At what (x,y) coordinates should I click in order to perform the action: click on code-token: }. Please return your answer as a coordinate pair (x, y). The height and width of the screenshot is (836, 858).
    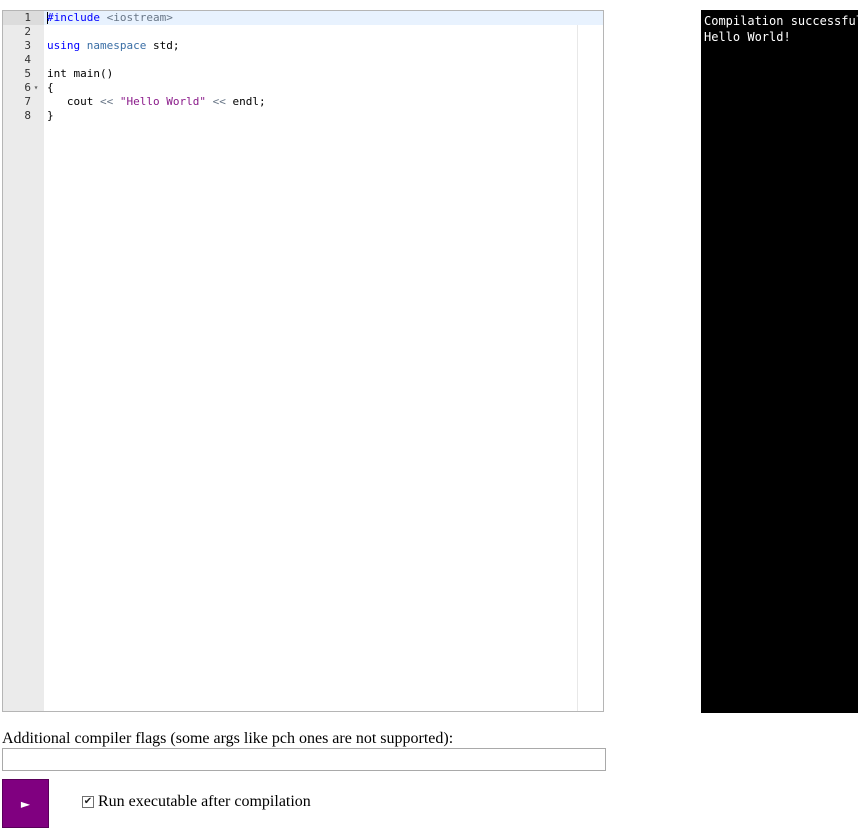
    Looking at the image, I should click on (50, 115).